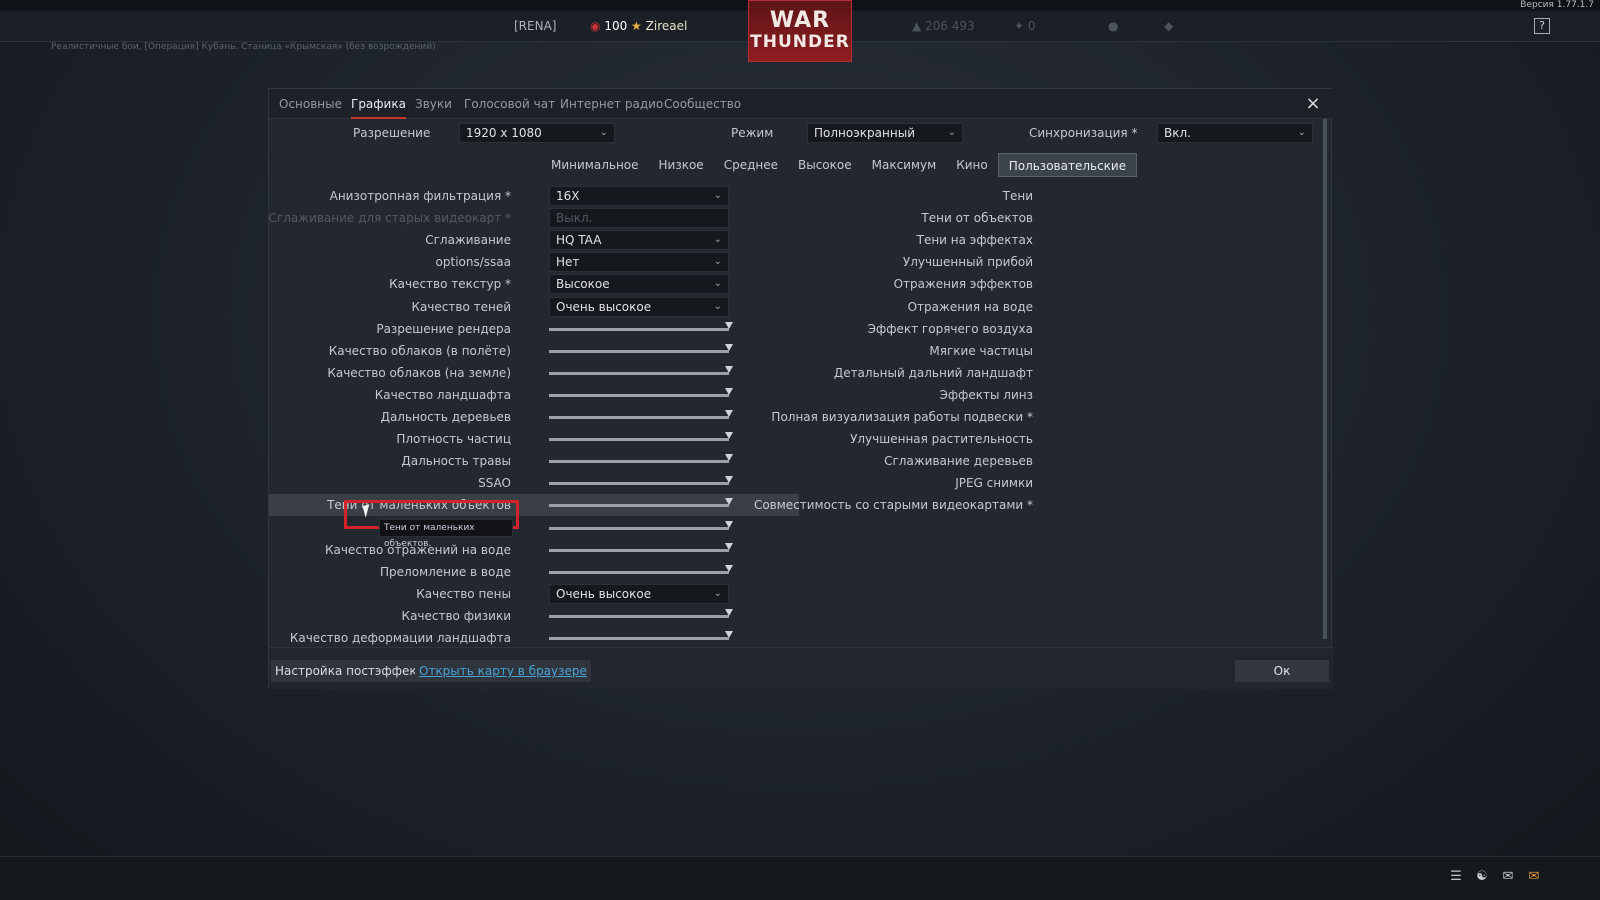  What do you see at coordinates (1235, 133) in the screenshot?
I see `vsync-dropdown: Вкл. ⌄` at bounding box center [1235, 133].